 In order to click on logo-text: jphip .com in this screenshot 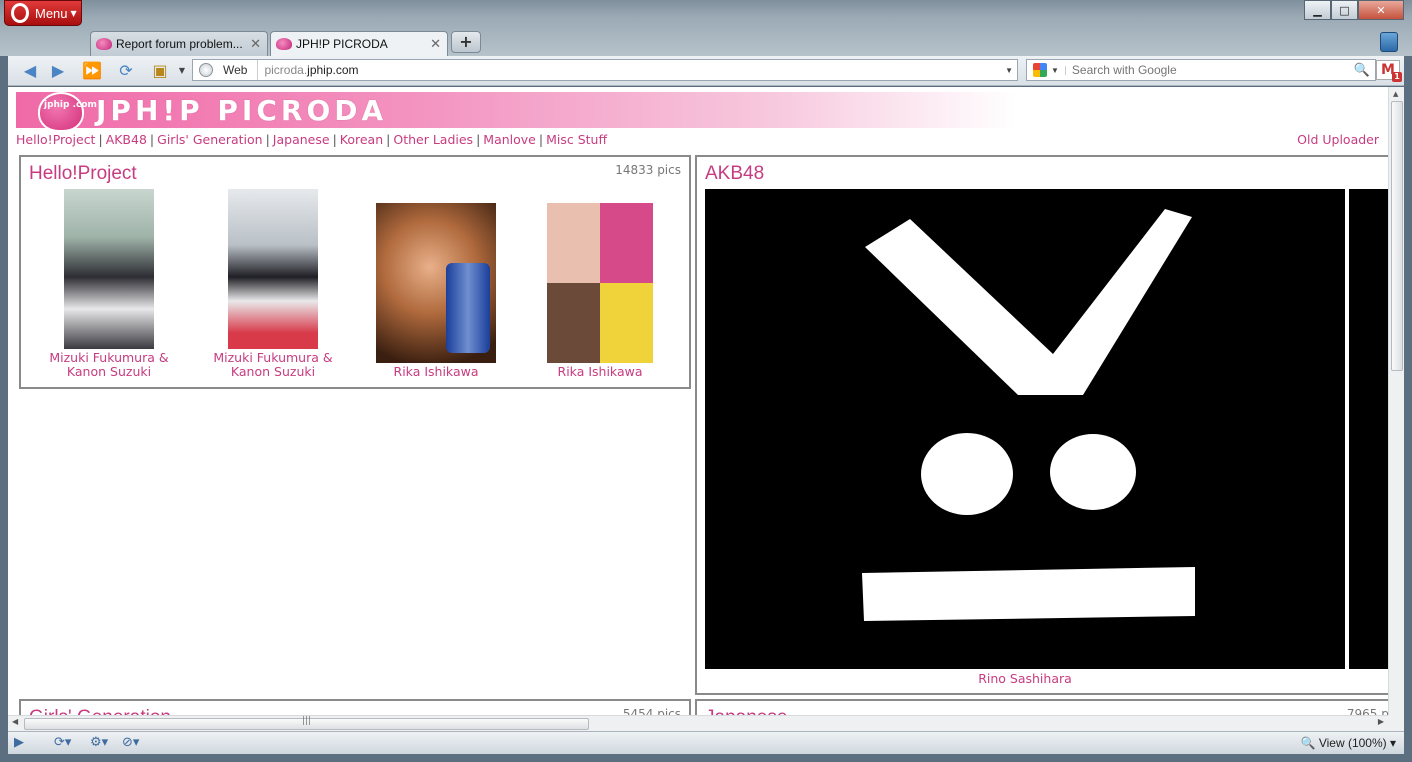, I will do `click(70, 105)`.